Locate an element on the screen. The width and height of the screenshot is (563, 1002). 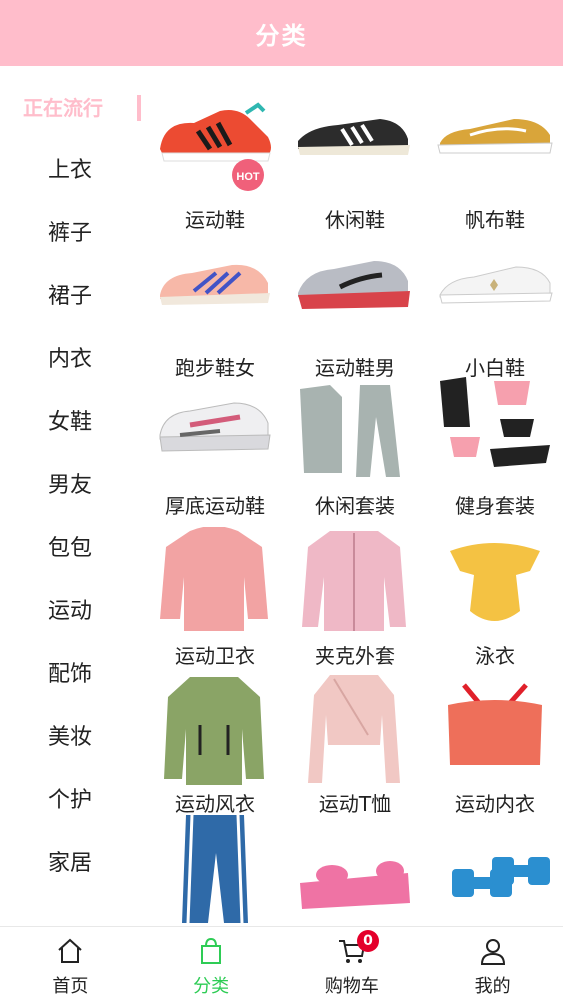
sidebar-item-label: 上衣 is located at coordinates (70, 170).